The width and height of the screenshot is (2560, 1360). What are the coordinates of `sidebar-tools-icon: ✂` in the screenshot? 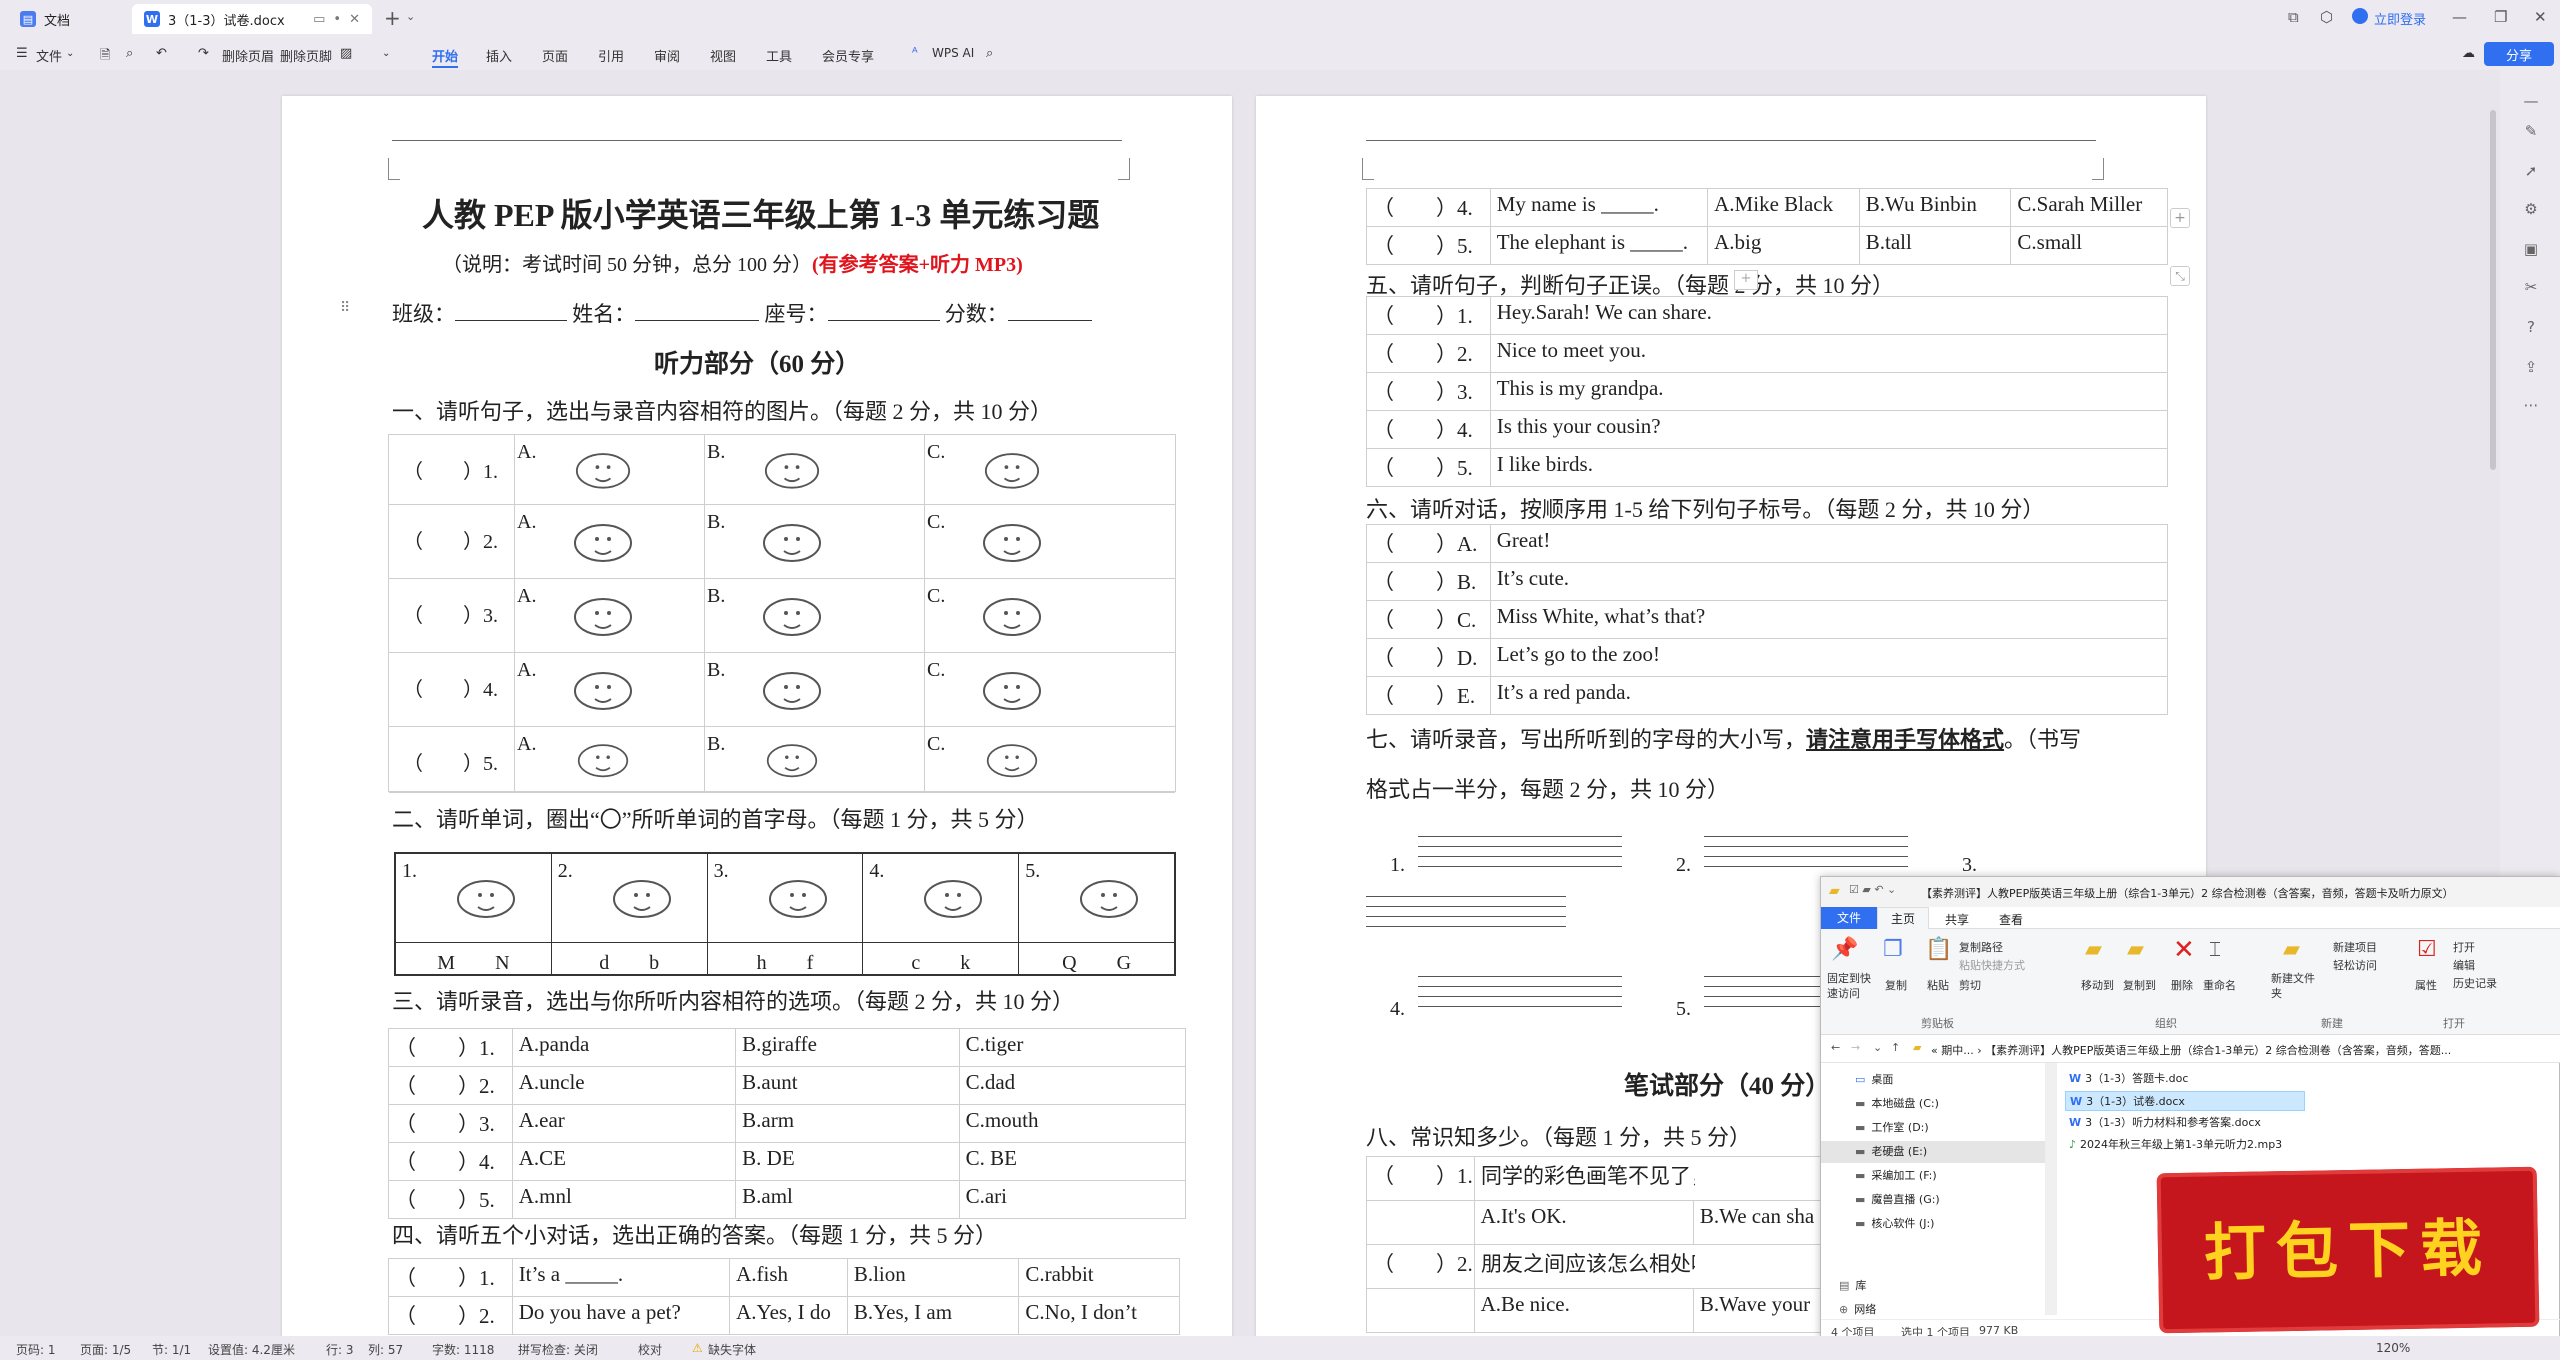 It's located at (2531, 287).